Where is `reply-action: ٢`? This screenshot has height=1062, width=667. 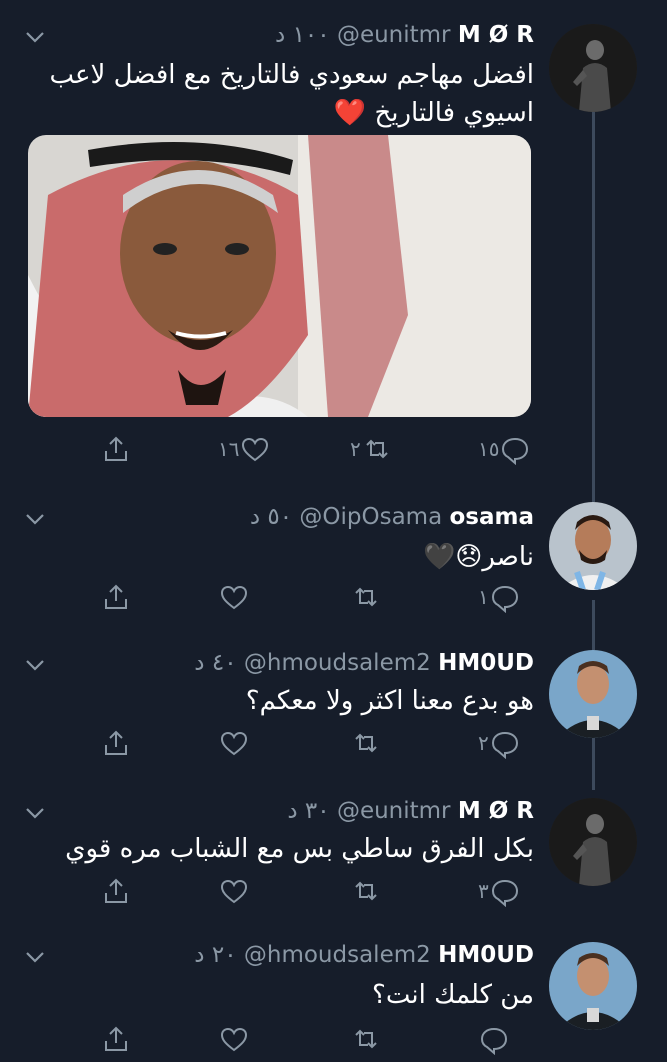 reply-action: ٢ is located at coordinates (499, 743).